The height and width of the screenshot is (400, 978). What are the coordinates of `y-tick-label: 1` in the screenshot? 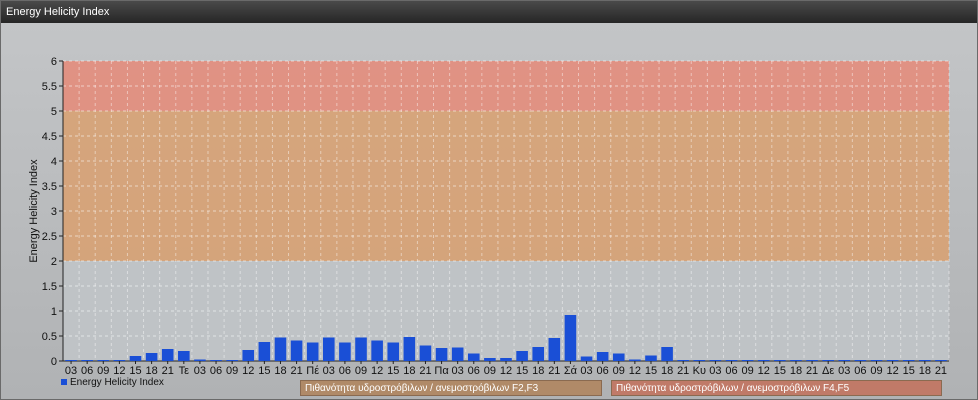 It's located at (54, 312).